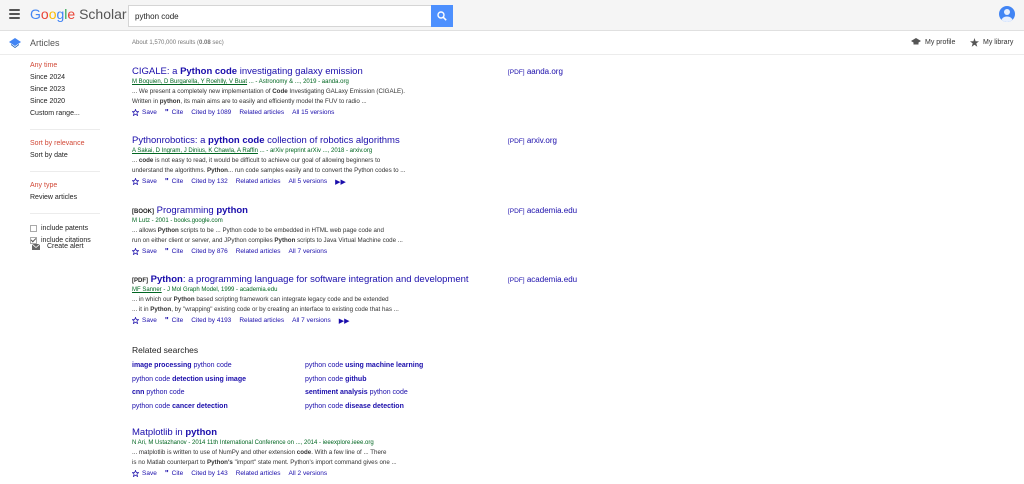 This screenshot has width=1024, height=484. Describe the element at coordinates (209, 251) in the screenshot. I see `cited-by-link: Cited by 876` at that location.